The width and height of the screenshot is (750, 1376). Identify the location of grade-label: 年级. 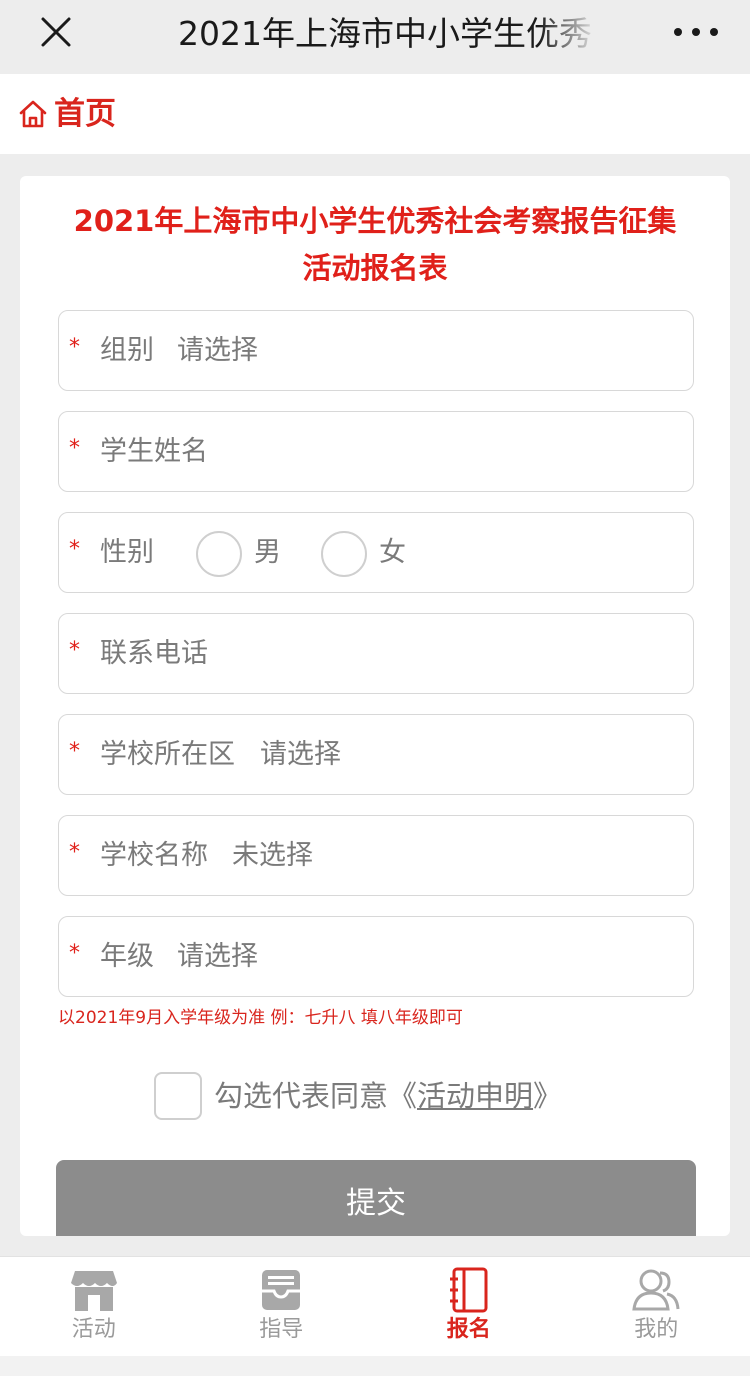
(127, 956).